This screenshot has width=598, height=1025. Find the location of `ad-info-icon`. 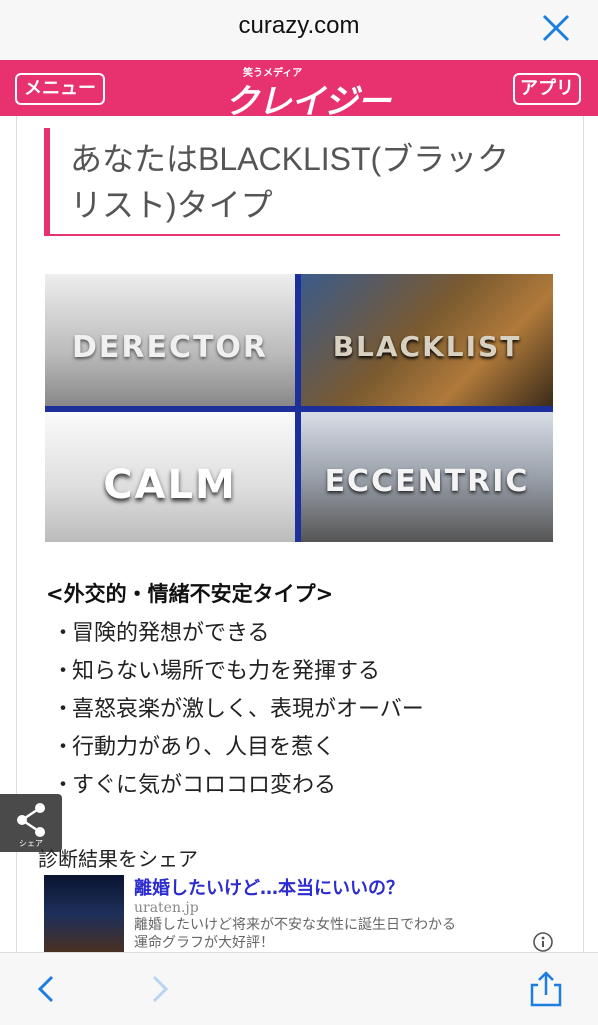

ad-info-icon is located at coordinates (543, 942).